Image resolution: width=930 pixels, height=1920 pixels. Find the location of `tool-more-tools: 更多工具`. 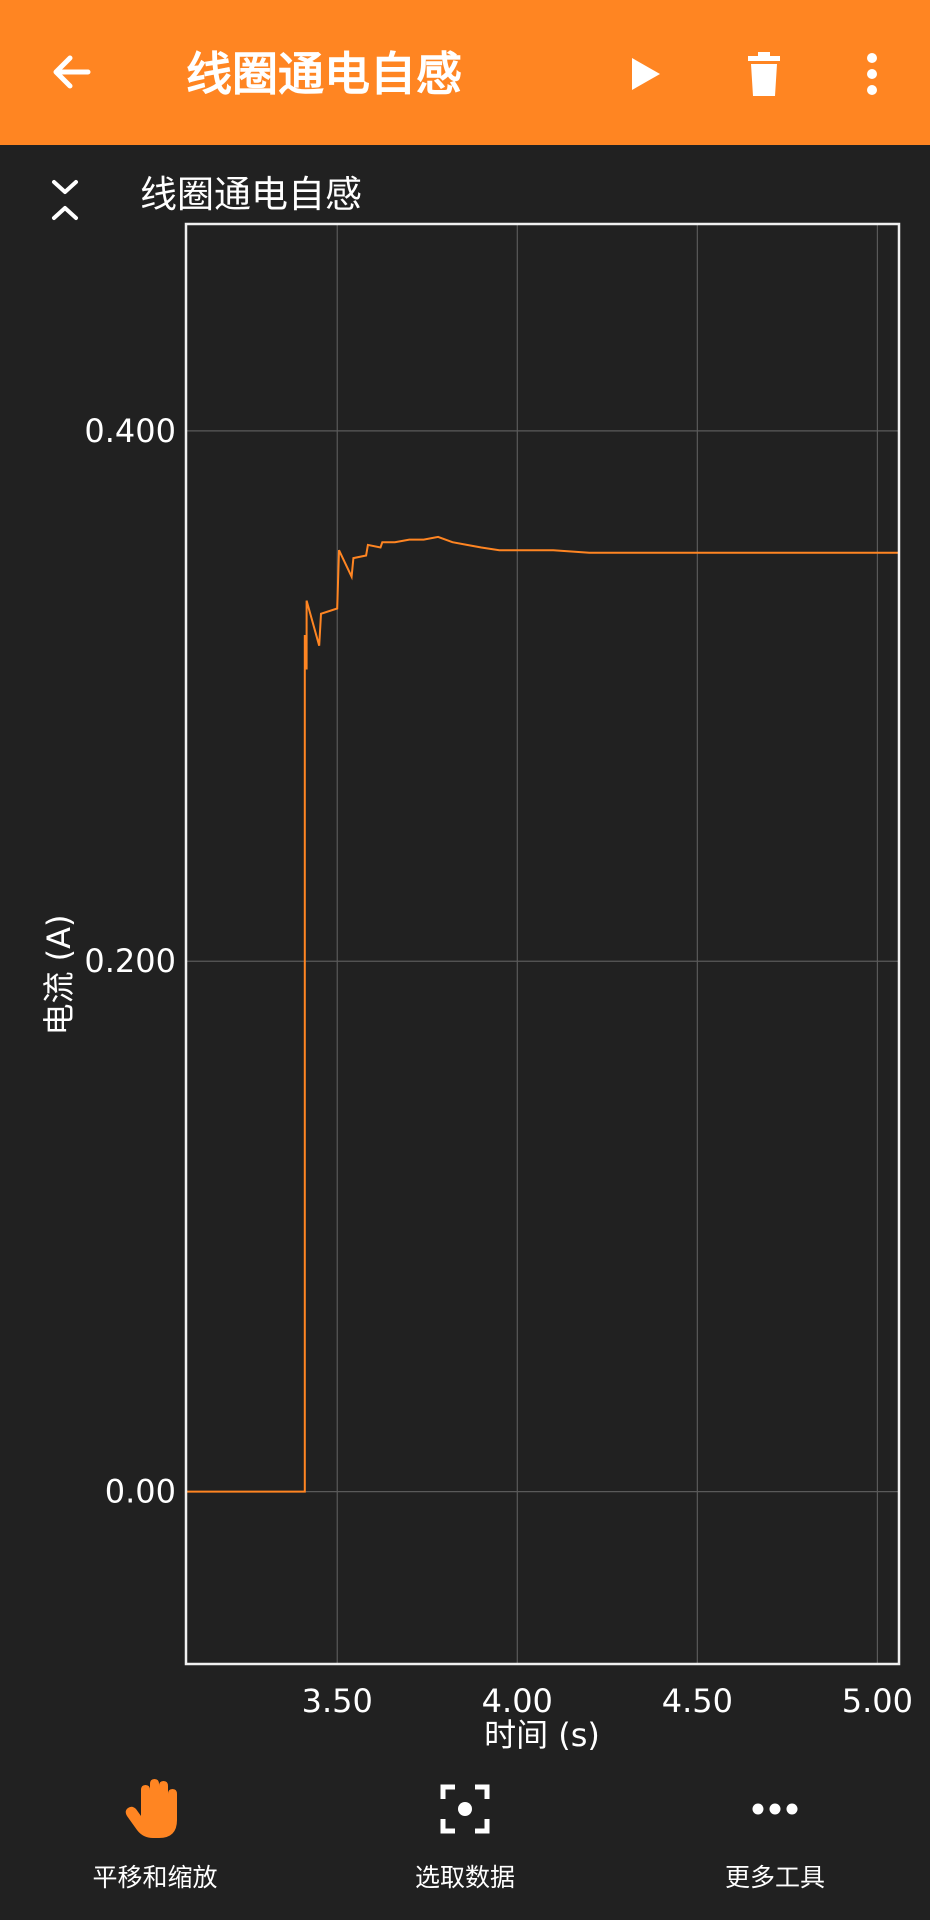

tool-more-tools: 更多工具 is located at coordinates (775, 1840).